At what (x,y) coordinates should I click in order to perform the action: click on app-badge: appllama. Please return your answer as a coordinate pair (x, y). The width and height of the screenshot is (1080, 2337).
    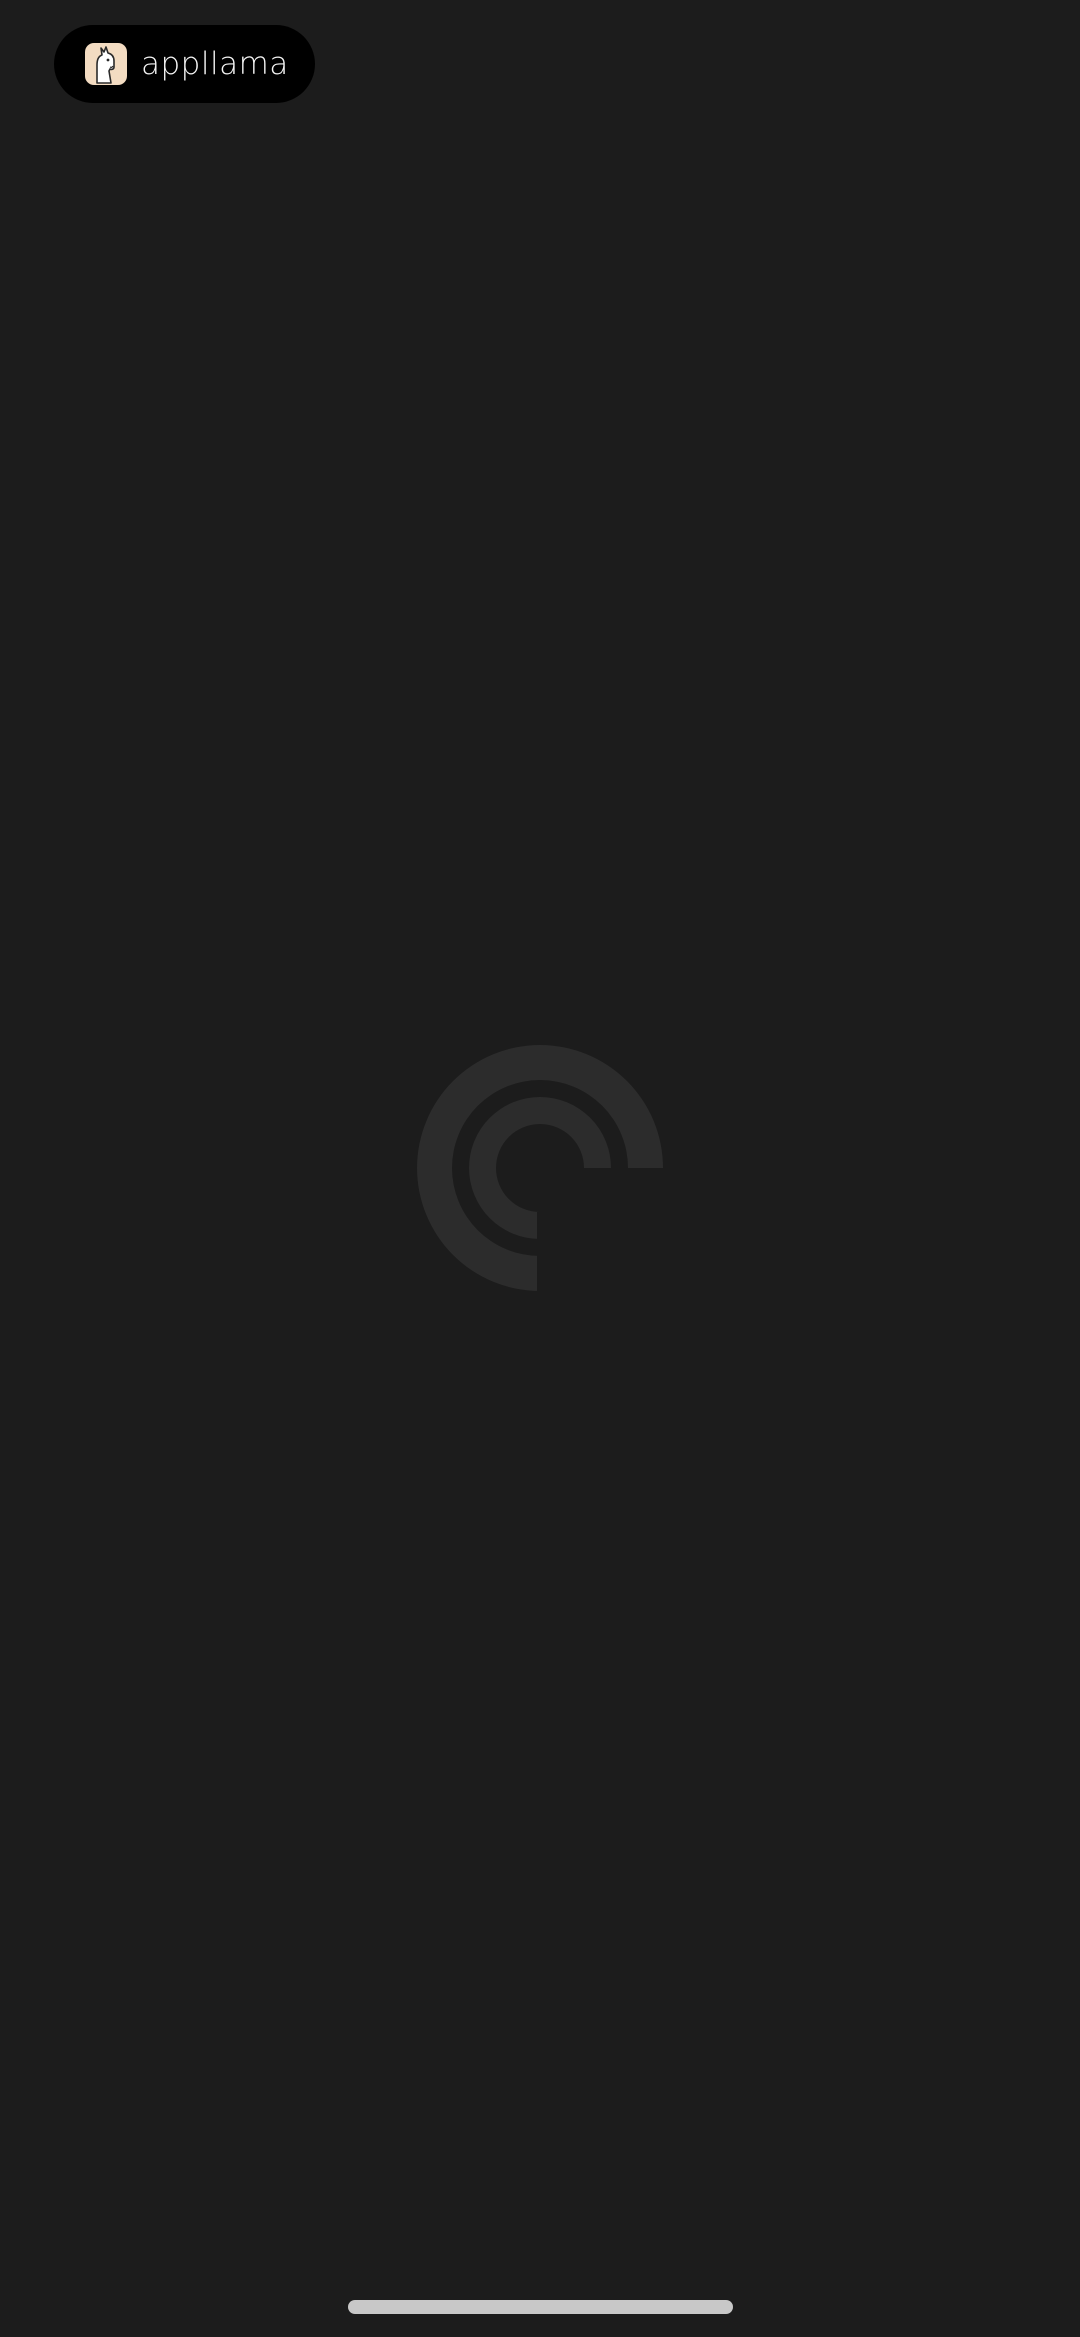
    Looking at the image, I should click on (184, 64).